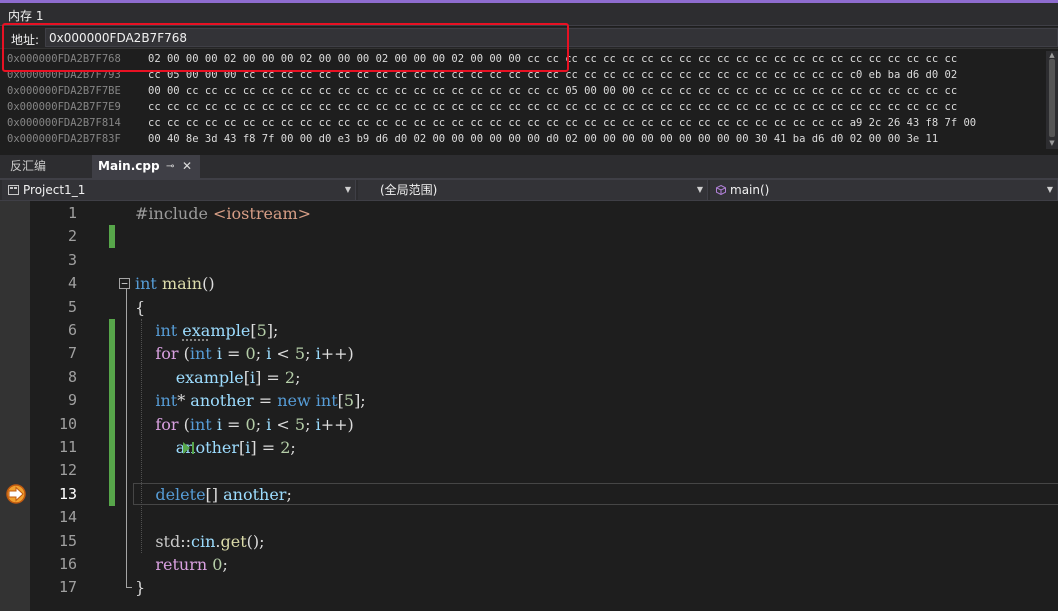 Image resolution: width=1058 pixels, height=611 pixels. I want to click on run-to-click-icon, so click(189, 448).